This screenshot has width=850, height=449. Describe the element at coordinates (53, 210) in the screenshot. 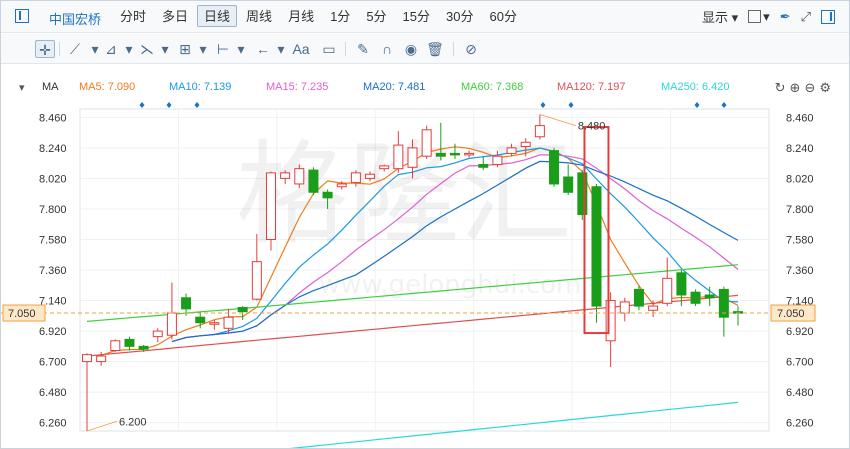

I see `y-tick-label-left: 7.800` at that location.